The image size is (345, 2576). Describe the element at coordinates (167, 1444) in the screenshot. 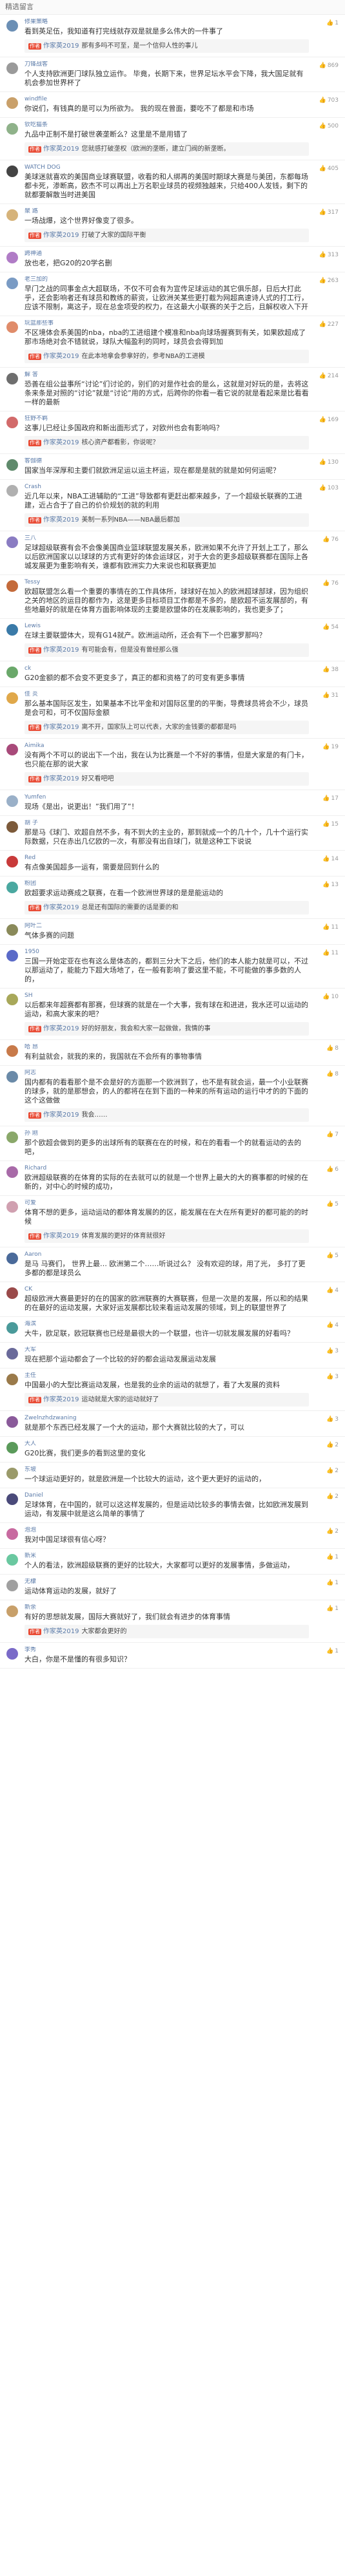

I see `comment-username: 大人` at that location.